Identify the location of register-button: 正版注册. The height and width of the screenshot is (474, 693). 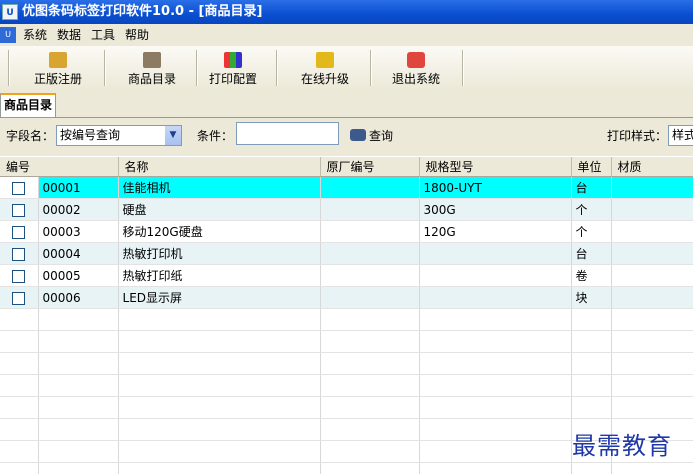
(58, 68).